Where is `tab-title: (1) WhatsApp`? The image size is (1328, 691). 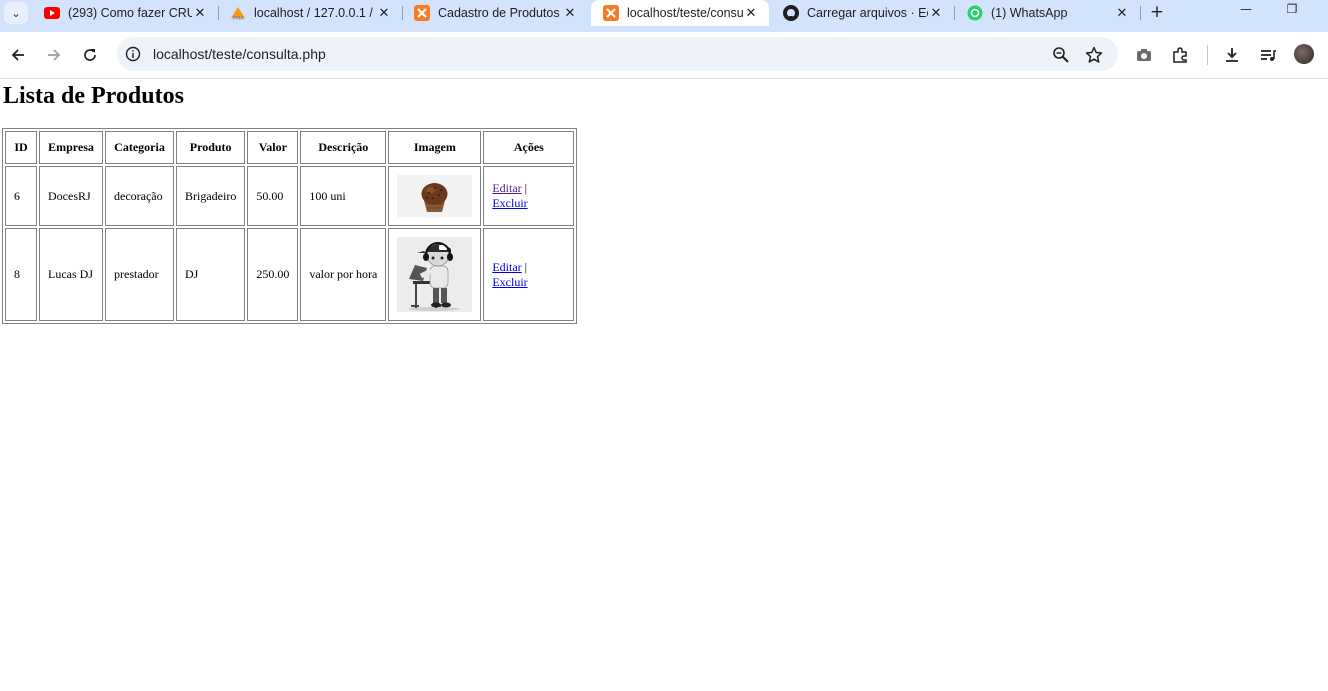 tab-title: (1) WhatsApp is located at coordinates (1029, 13).